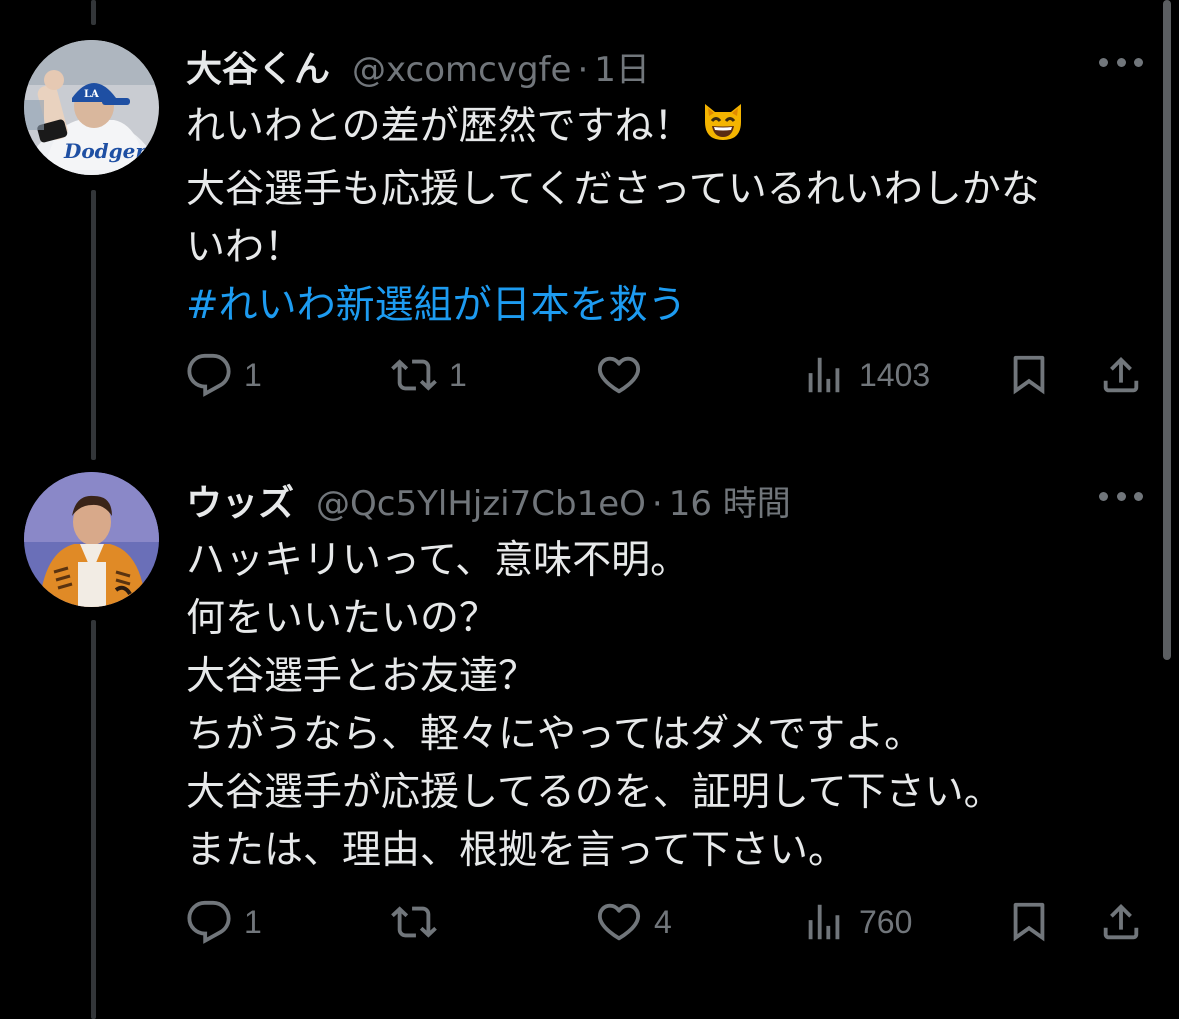 This screenshot has width=1179, height=1019. Describe the element at coordinates (458, 374) in the screenshot. I see `repost-count: 1` at that location.